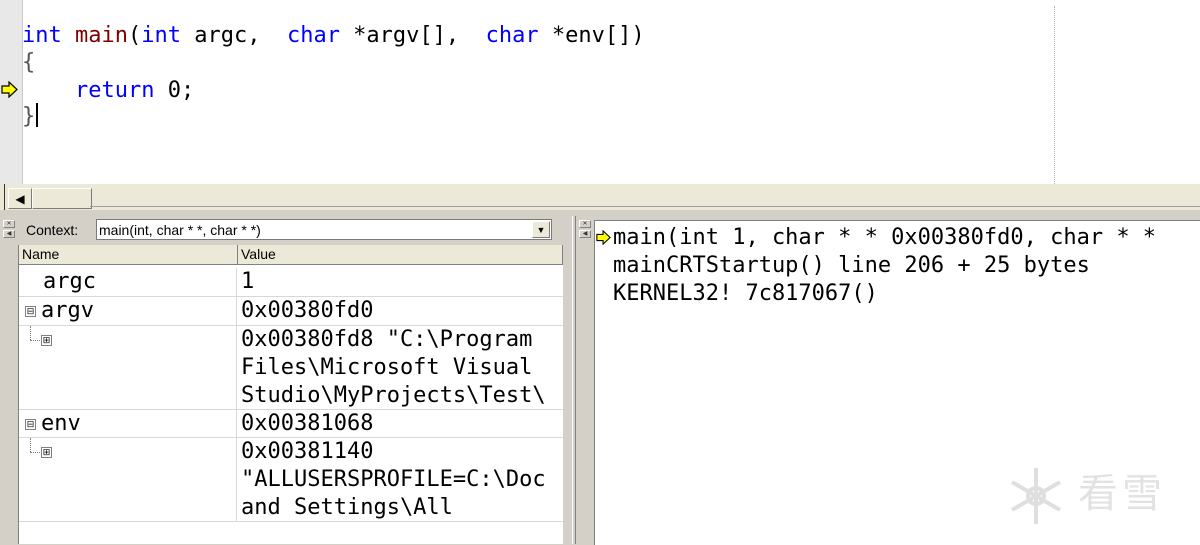 This screenshot has width=1200, height=545. I want to click on scrollbar-divider, so click(4, 197).